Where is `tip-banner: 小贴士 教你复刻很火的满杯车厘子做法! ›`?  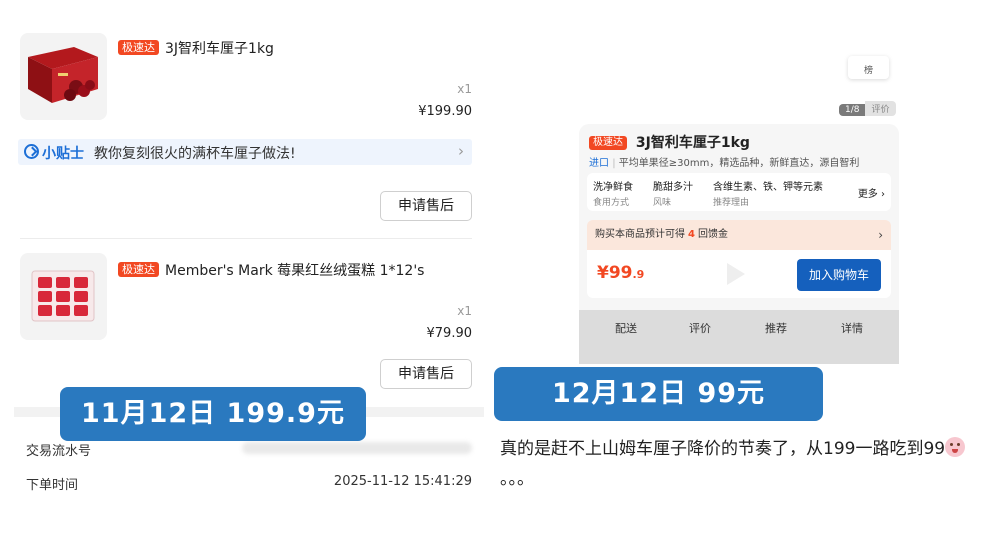 tip-banner: 小贴士 教你复刻很火的满杯车厘子做法! › is located at coordinates (245, 152).